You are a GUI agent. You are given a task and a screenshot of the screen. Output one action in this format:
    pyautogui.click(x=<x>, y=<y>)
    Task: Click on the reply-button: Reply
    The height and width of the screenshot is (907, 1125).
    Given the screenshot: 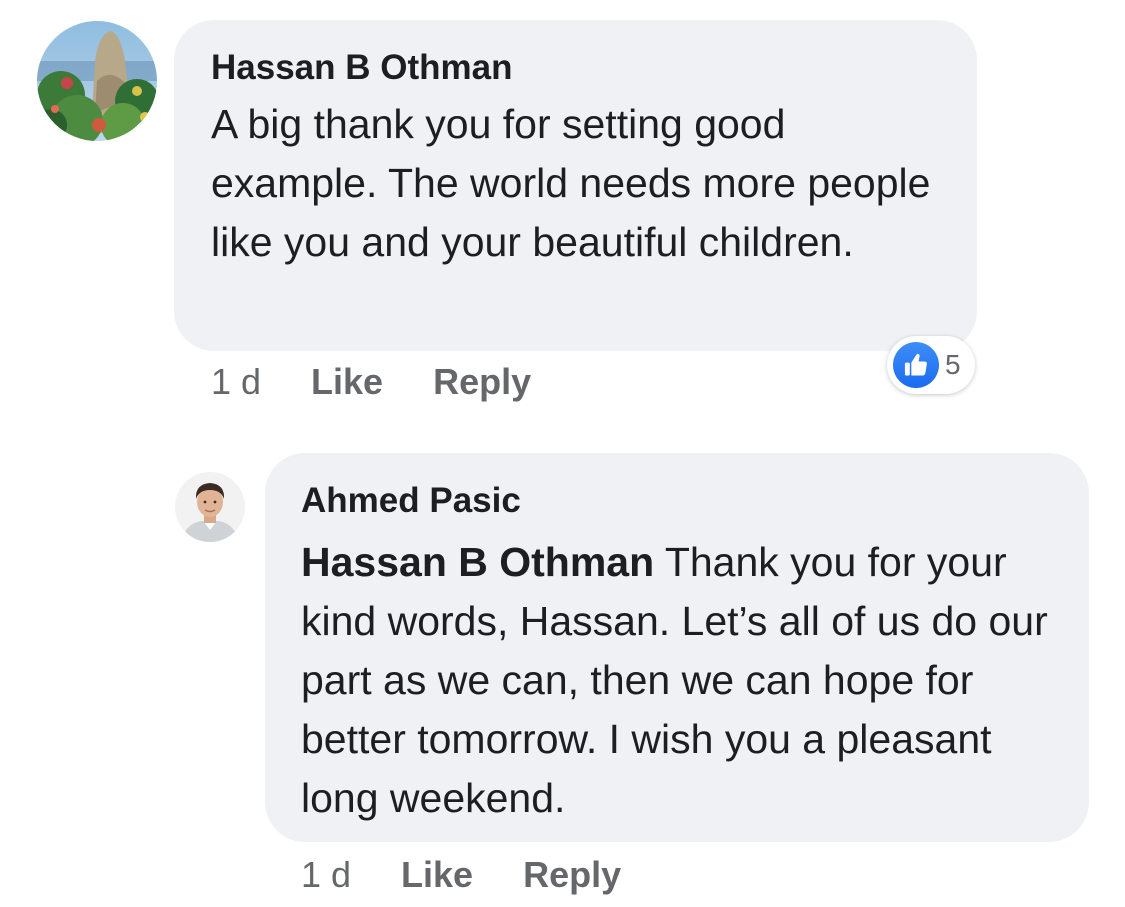 What is the action you would take?
    pyautogui.click(x=482, y=382)
    